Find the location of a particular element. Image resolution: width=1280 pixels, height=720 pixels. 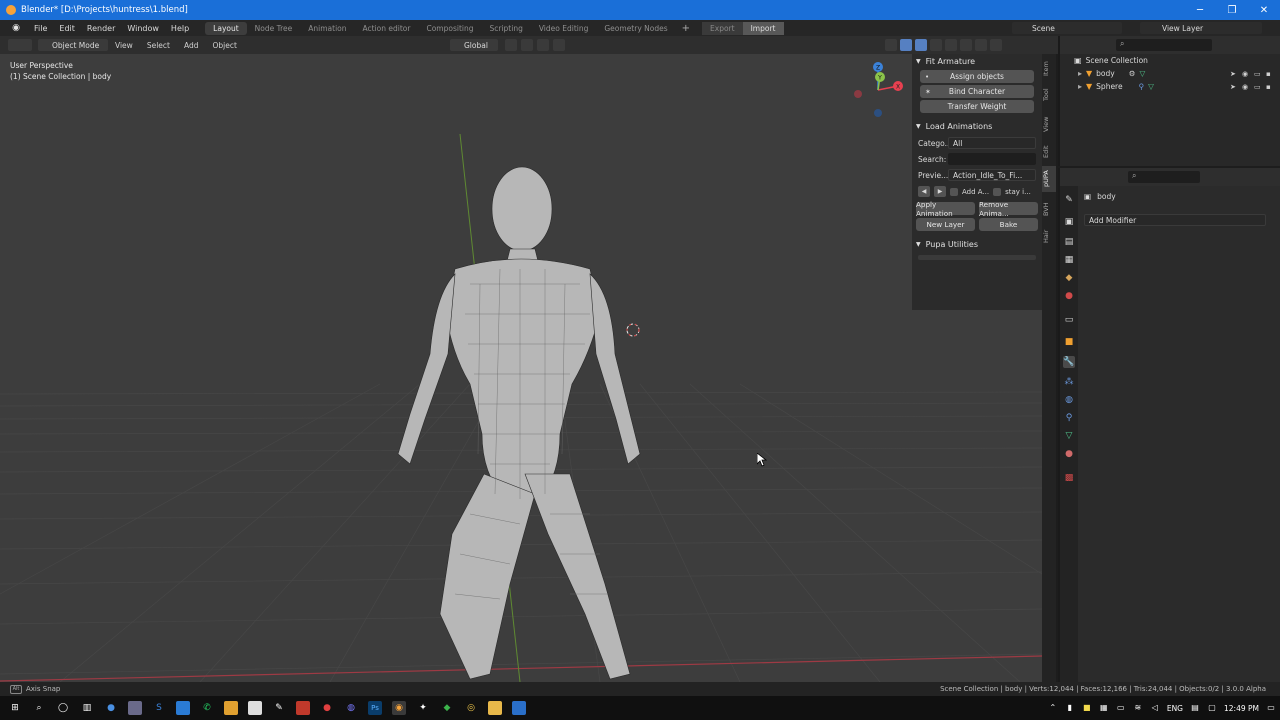

clock: 12:49 PM is located at coordinates (1241, 708).